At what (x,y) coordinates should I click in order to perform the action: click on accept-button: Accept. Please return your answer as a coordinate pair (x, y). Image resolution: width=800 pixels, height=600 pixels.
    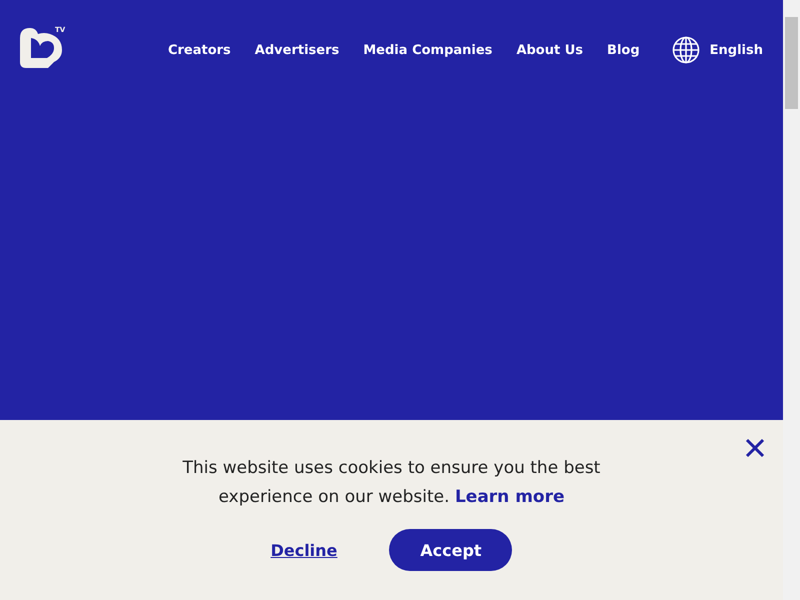
    Looking at the image, I should click on (450, 550).